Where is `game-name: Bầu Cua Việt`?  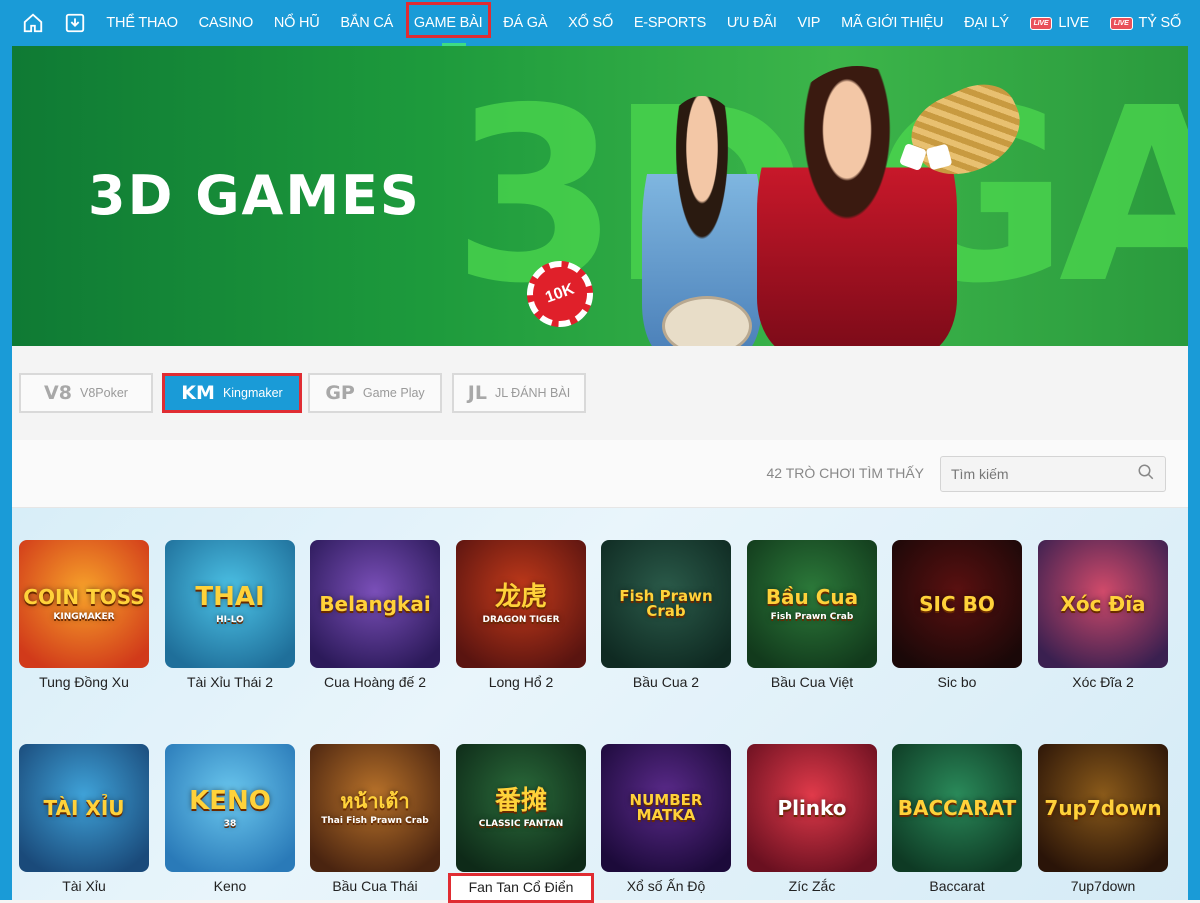 game-name: Bầu Cua Việt is located at coordinates (812, 682).